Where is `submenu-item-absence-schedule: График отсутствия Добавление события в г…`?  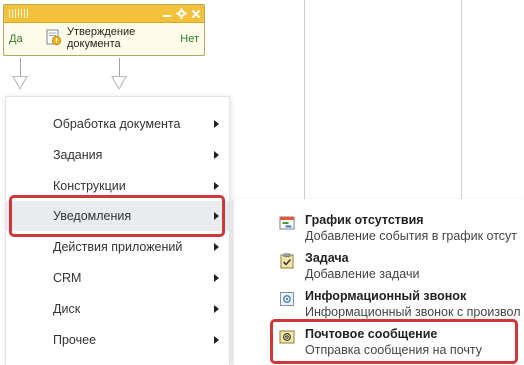 submenu-item-absence-schedule: График отсутствия Добавление события в г… is located at coordinates (379, 231).